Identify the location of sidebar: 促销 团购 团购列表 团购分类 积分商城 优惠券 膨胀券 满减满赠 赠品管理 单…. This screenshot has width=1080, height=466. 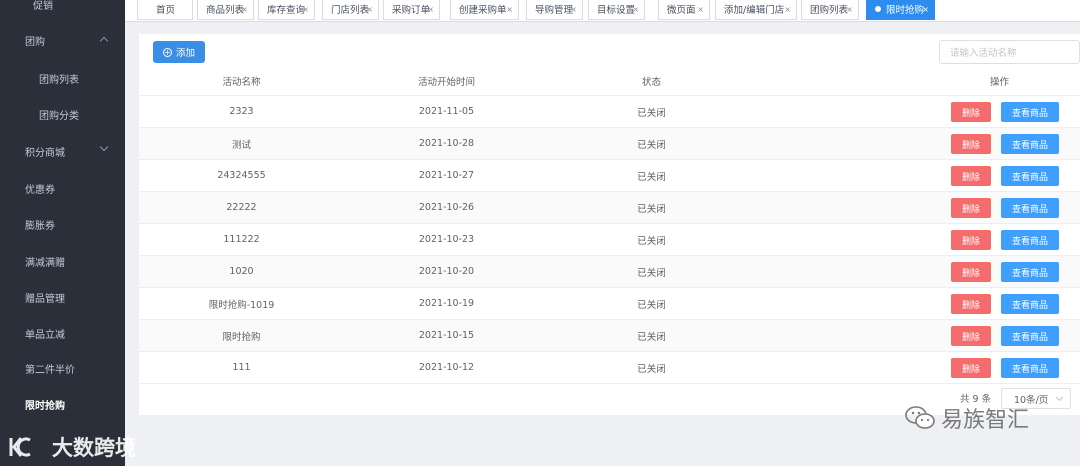
(62, 233).